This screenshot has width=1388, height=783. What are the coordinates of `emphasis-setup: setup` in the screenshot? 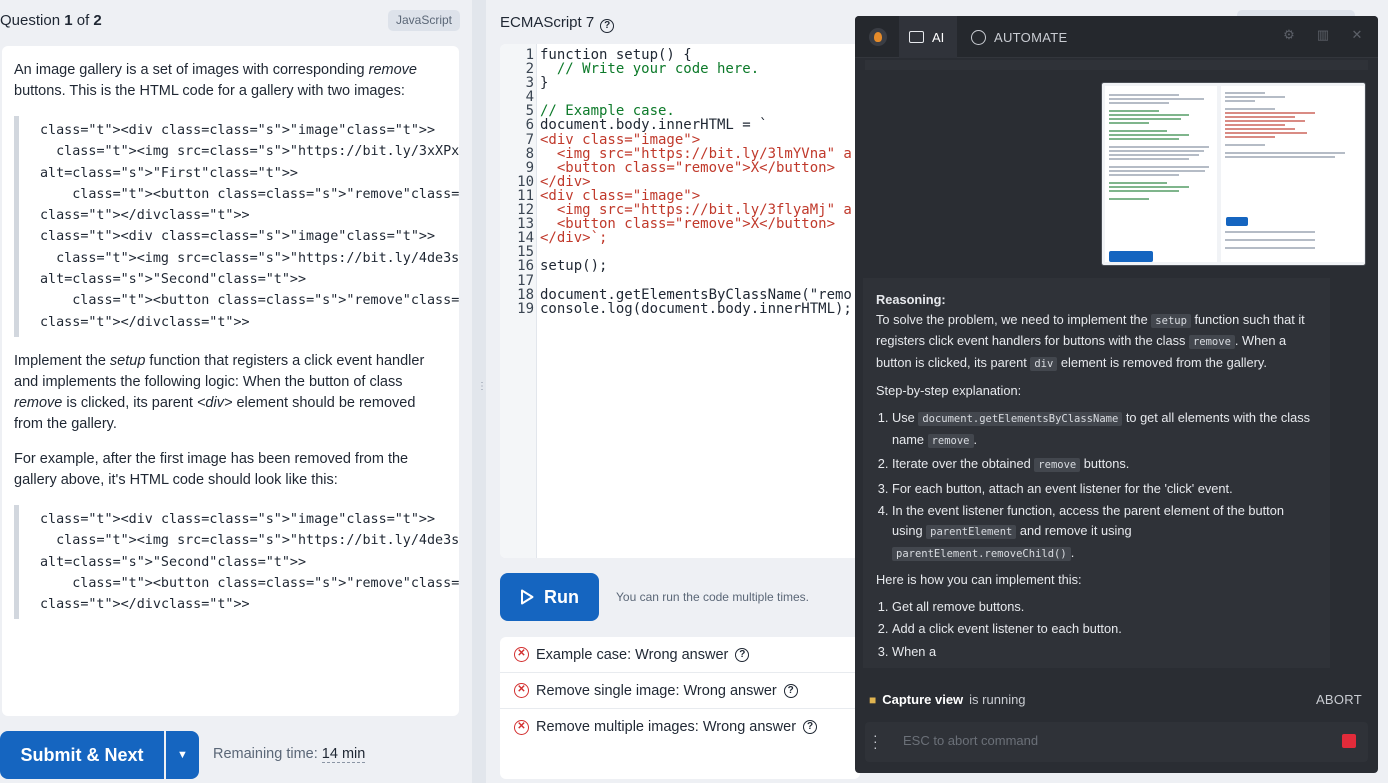 It's located at (127, 360).